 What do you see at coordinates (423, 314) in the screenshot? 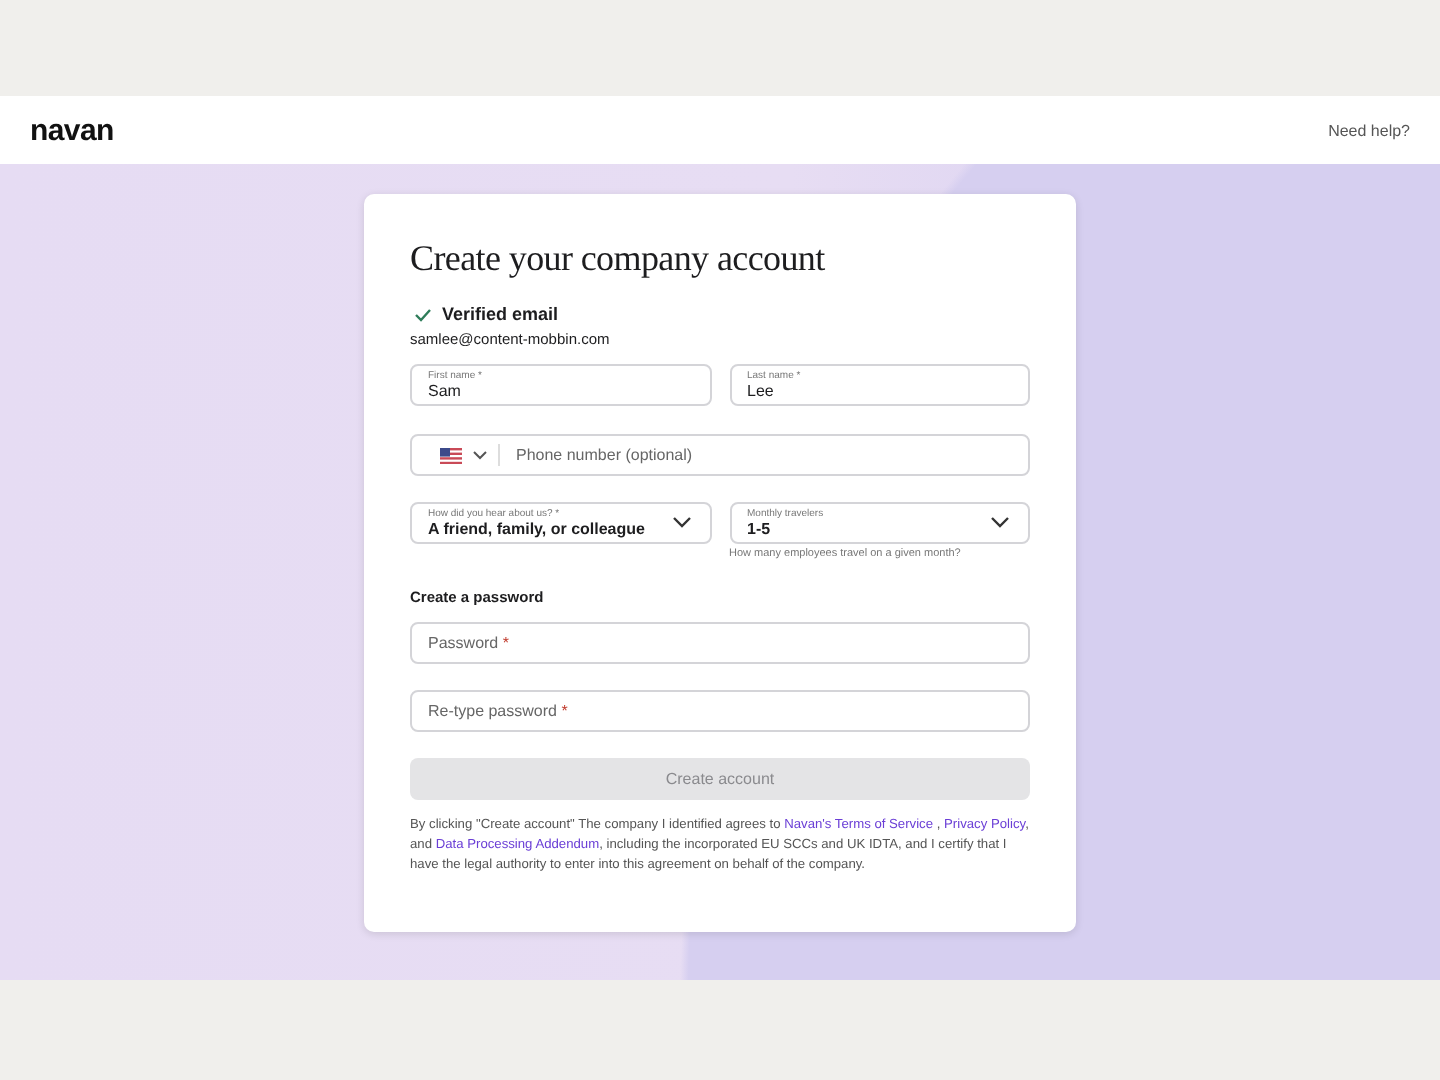
I see `check-icon` at bounding box center [423, 314].